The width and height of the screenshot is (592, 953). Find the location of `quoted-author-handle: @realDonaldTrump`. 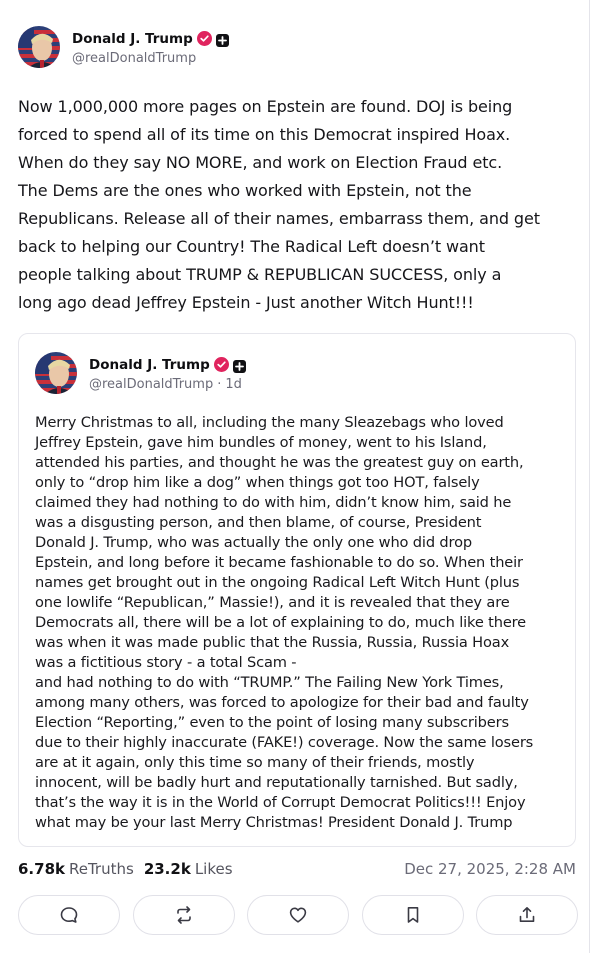

quoted-author-handle: @realDonaldTrump is located at coordinates (151, 384).